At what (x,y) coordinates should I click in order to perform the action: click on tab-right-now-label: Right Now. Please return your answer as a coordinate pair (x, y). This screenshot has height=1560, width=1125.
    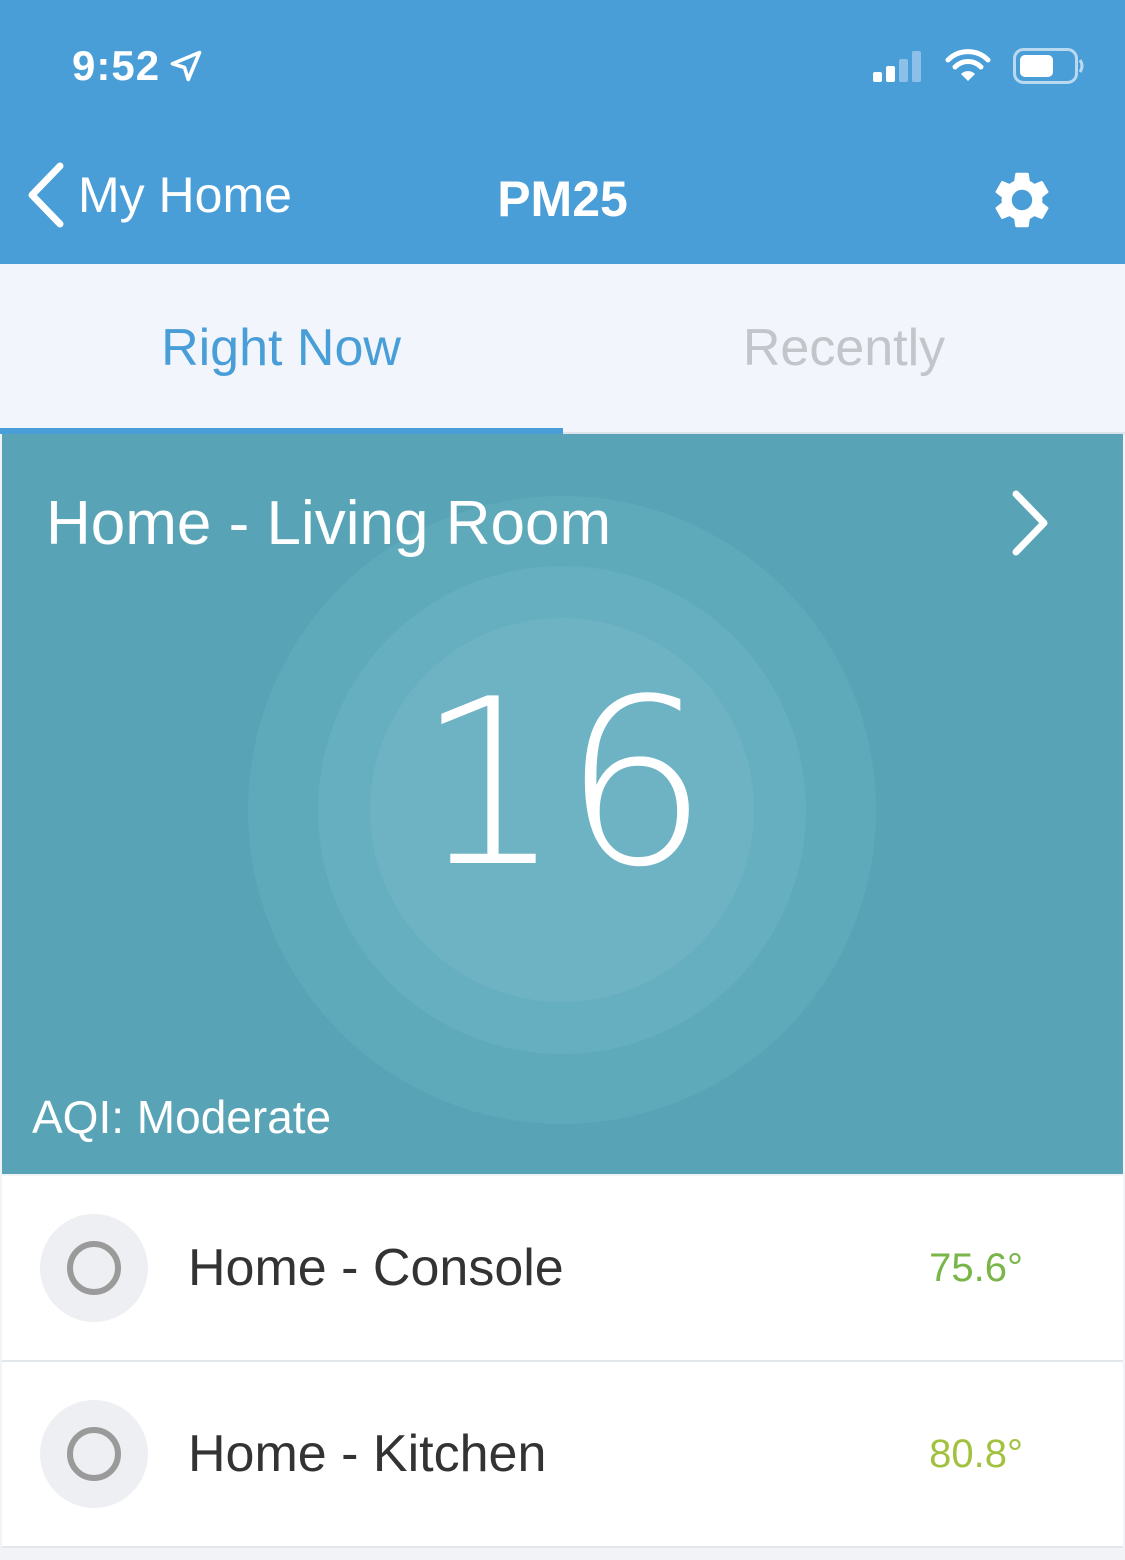
    Looking at the image, I should click on (281, 348).